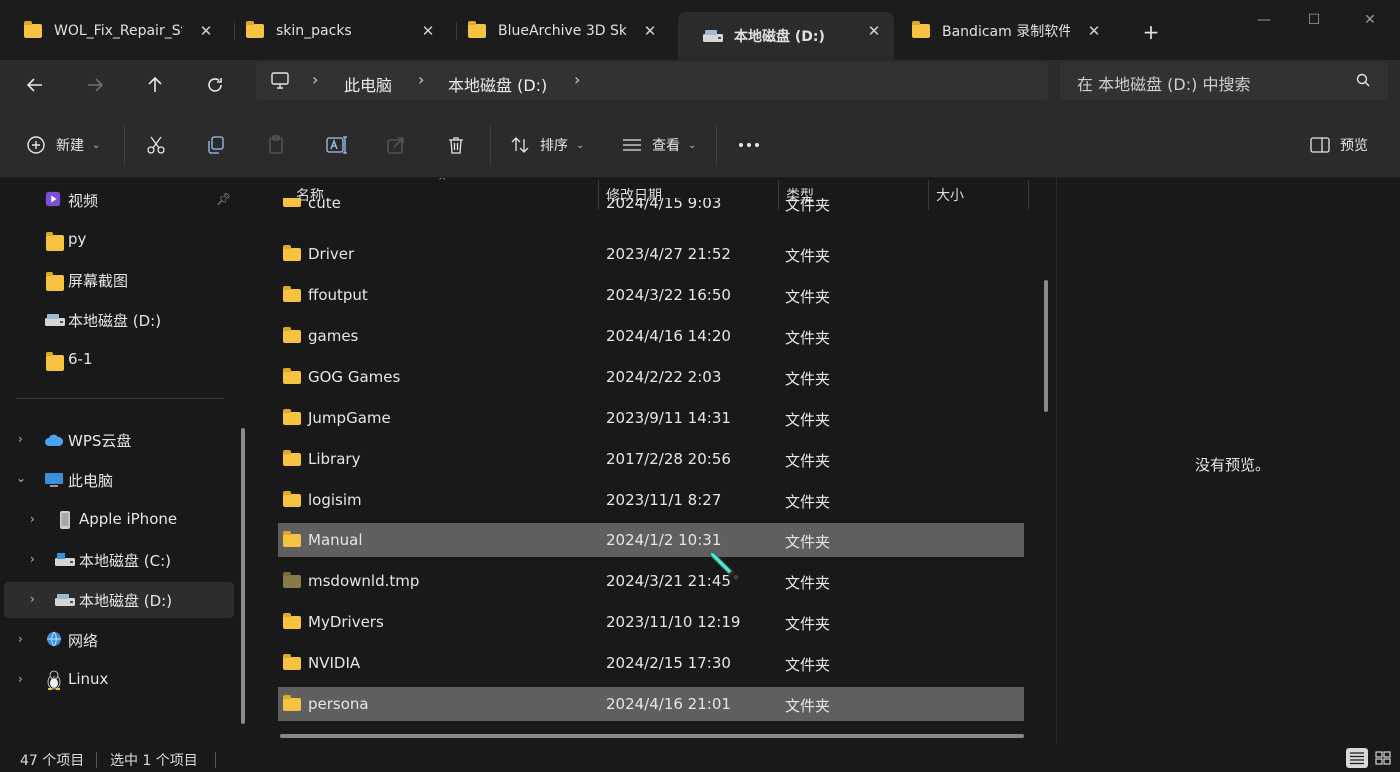 This screenshot has height=772, width=1400. Describe the element at coordinates (651, 459) in the screenshot. I see `file-row: Library 2017/2/28 20:56 文件夹` at that location.